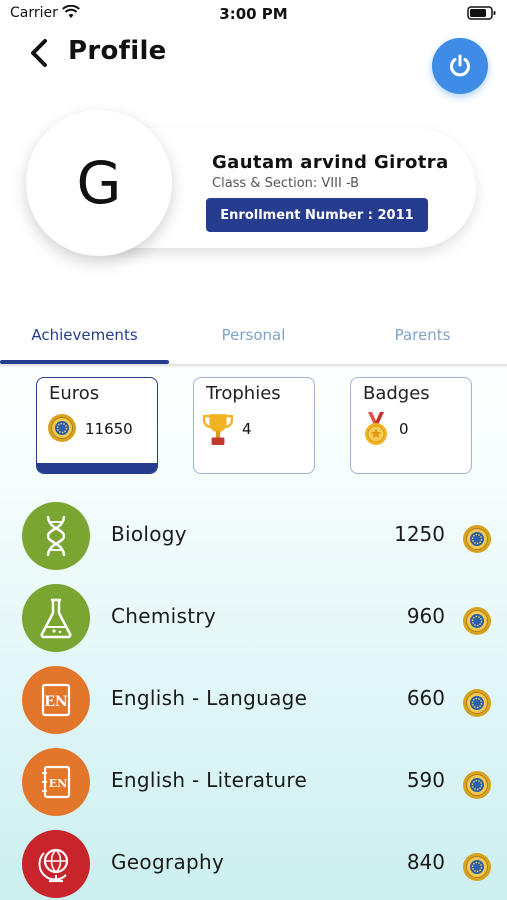 The width and height of the screenshot is (507, 900). Describe the element at coordinates (218, 429) in the screenshot. I see `trophy-icon` at that location.